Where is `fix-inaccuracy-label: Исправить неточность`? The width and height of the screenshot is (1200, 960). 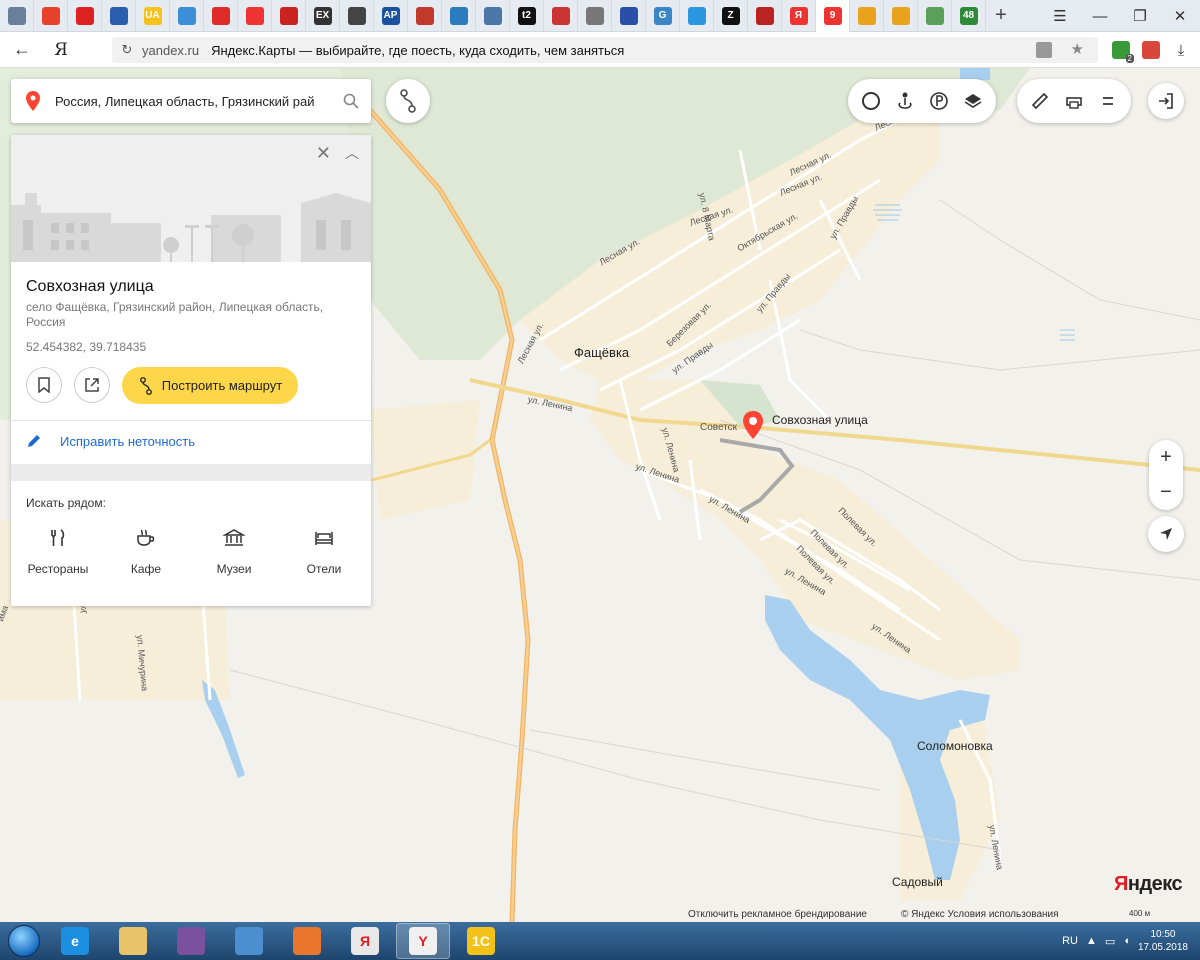 fix-inaccuracy-label: Исправить неточность is located at coordinates (127, 441).